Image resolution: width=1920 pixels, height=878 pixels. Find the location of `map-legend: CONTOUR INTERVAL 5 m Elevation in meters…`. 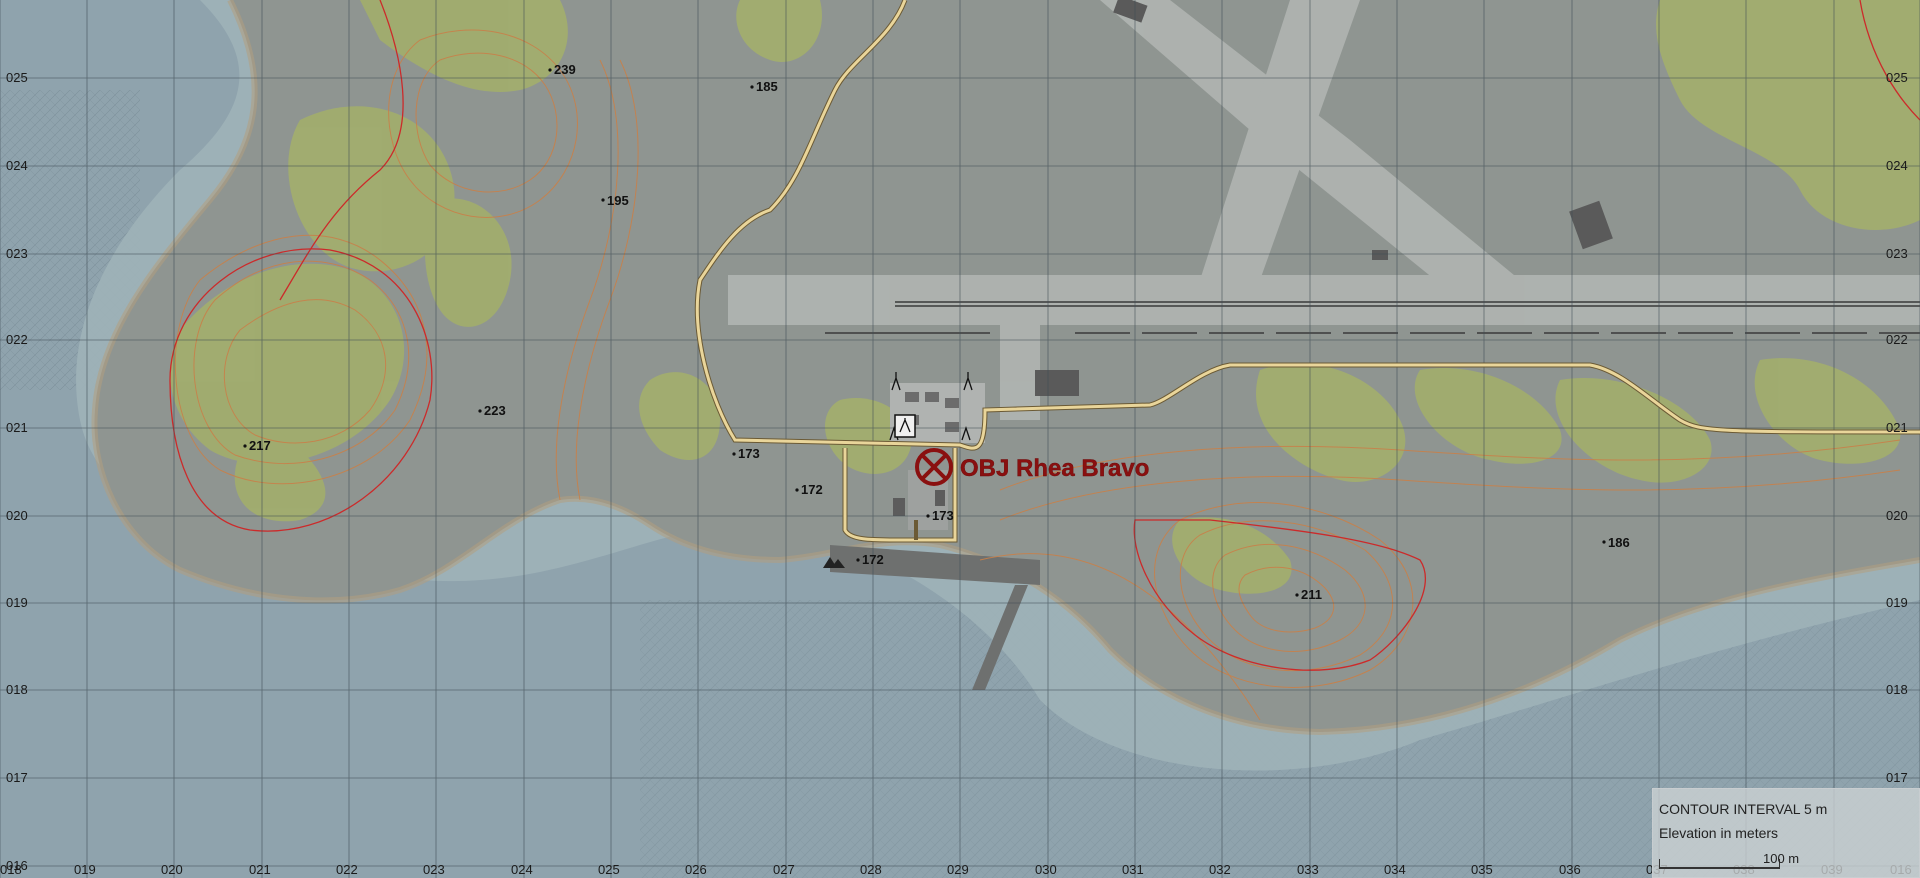

map-legend: CONTOUR INTERVAL 5 m Elevation in meters… is located at coordinates (1786, 833).